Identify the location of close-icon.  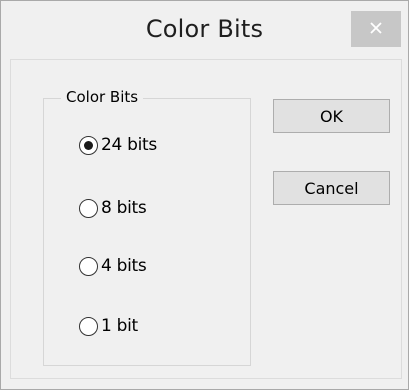
(376, 29).